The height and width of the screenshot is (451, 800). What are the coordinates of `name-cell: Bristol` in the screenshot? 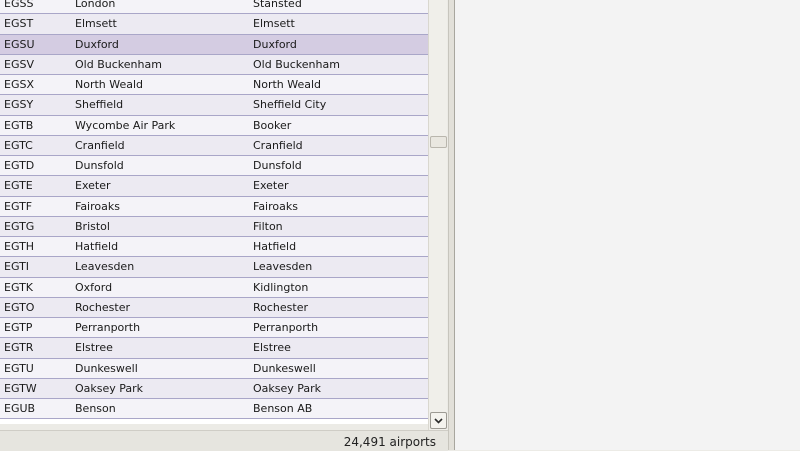 It's located at (92, 226).